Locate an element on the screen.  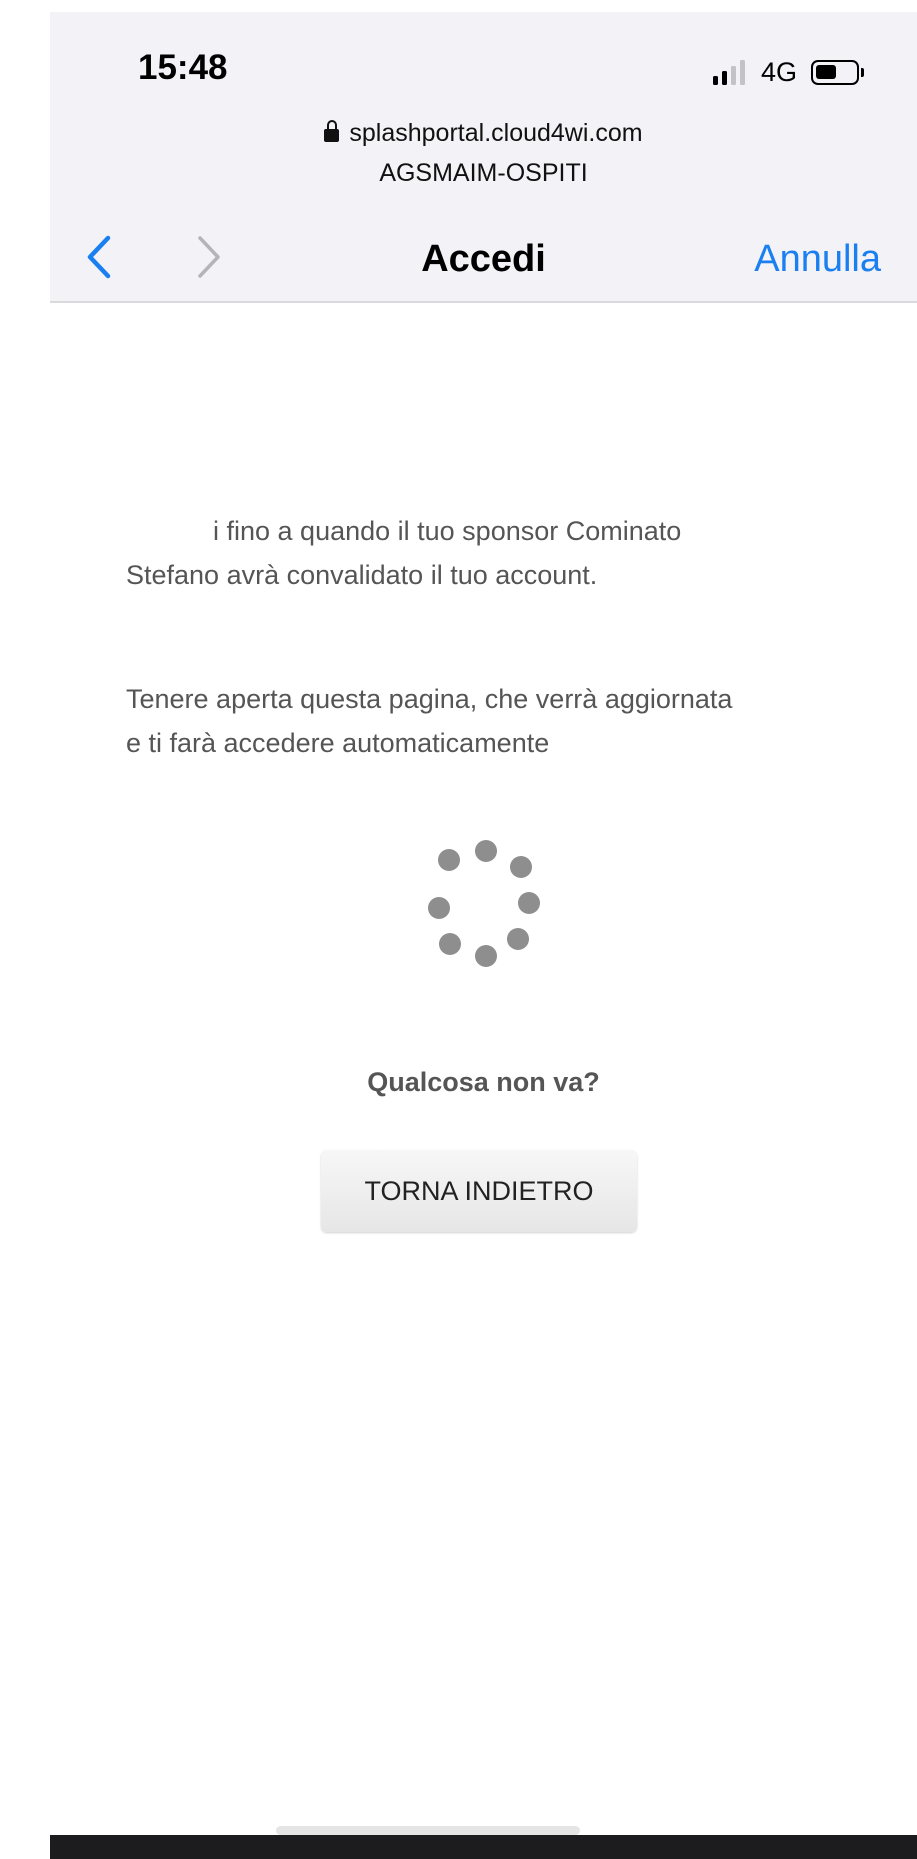
status-time: 15:48 is located at coordinates (183, 67).